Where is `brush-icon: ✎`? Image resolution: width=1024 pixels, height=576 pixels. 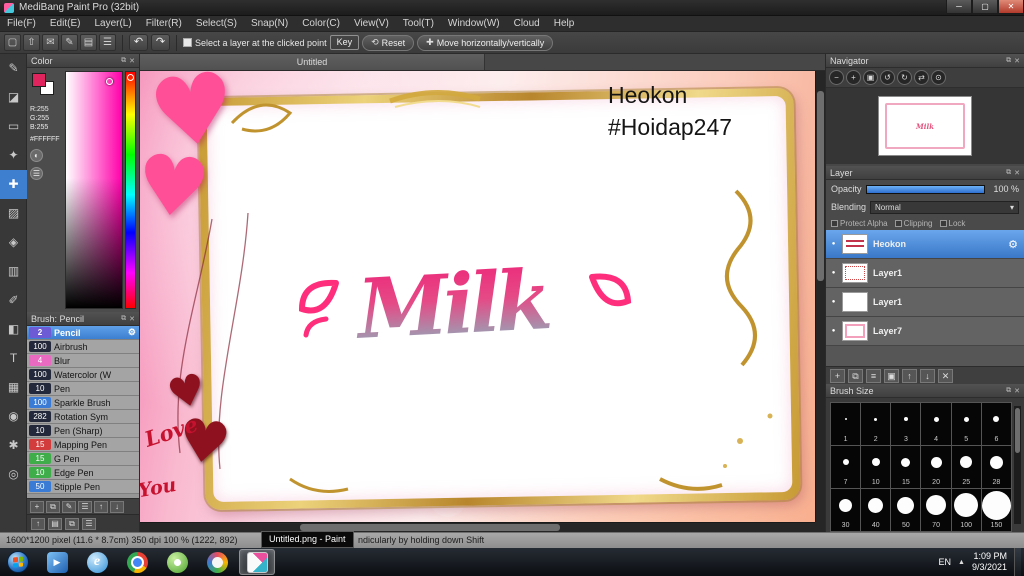
brush-icon: ✎ is located at coordinates (69, 42).